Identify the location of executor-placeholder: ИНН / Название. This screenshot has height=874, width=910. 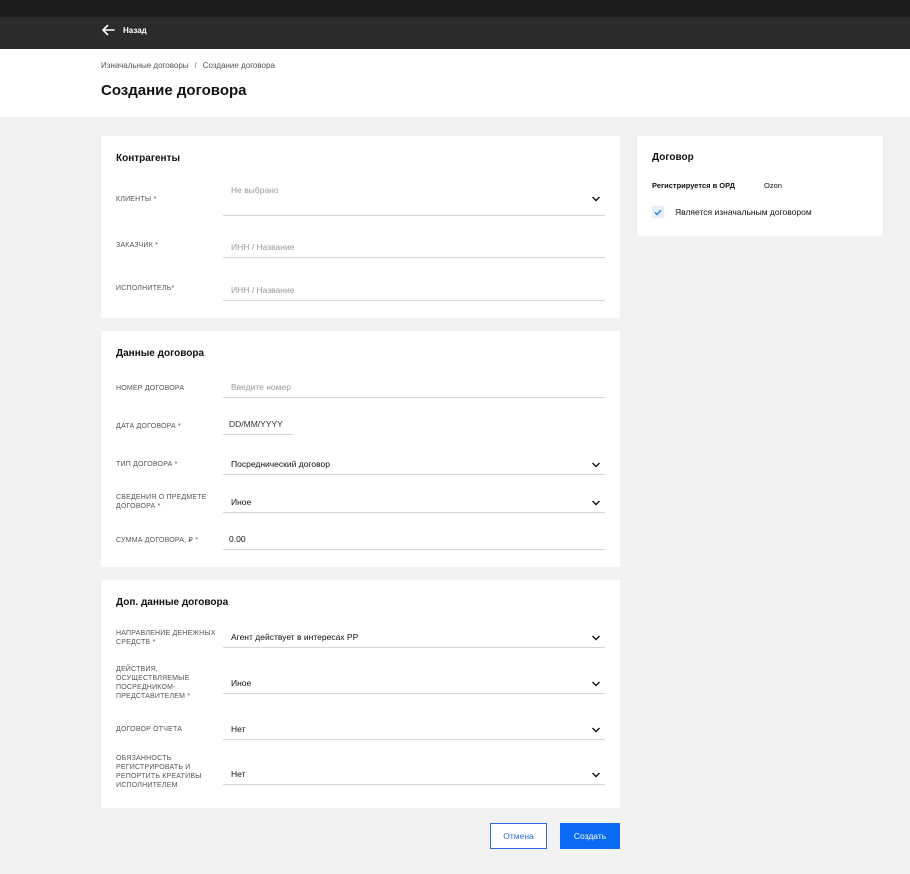
(263, 290).